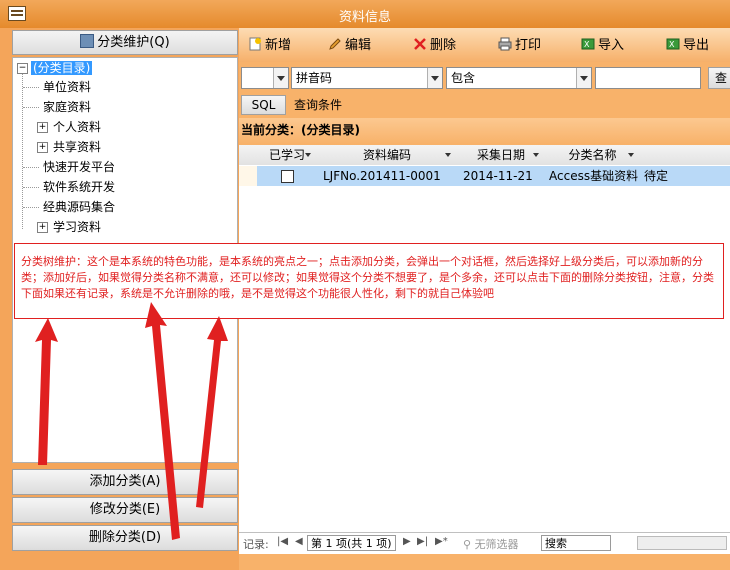  What do you see at coordinates (131, 421) in the screenshot?
I see `annotation-arrows` at bounding box center [131, 421].